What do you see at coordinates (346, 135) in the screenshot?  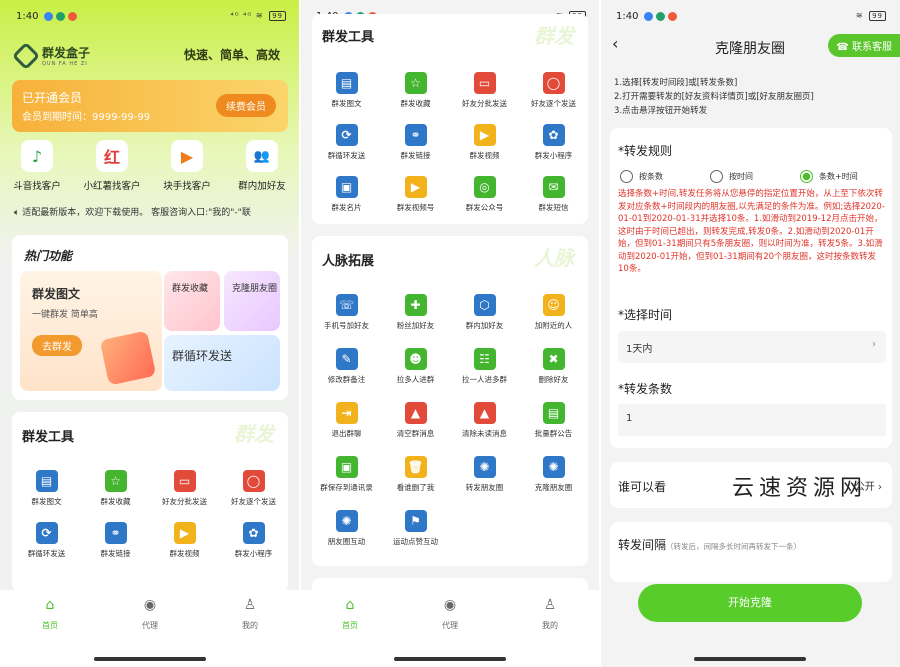 I see `tool-icon: ⟳` at bounding box center [346, 135].